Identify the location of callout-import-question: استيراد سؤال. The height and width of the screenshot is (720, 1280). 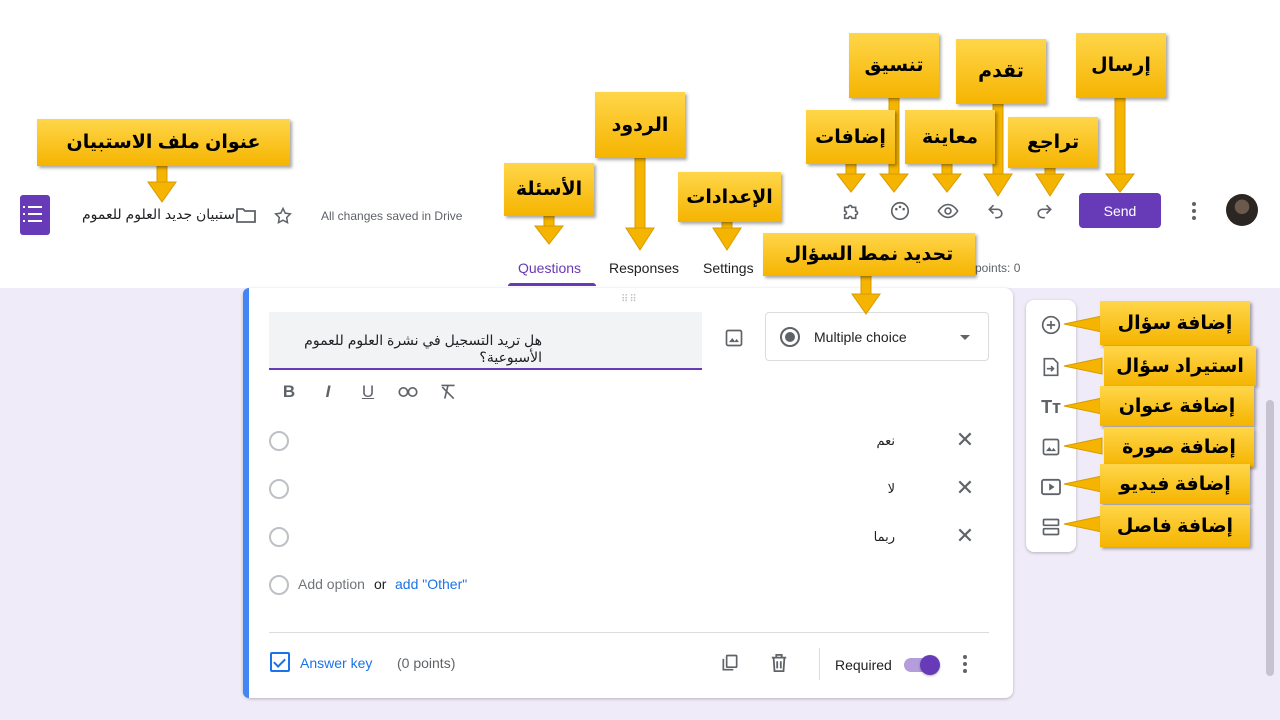
(1180, 366).